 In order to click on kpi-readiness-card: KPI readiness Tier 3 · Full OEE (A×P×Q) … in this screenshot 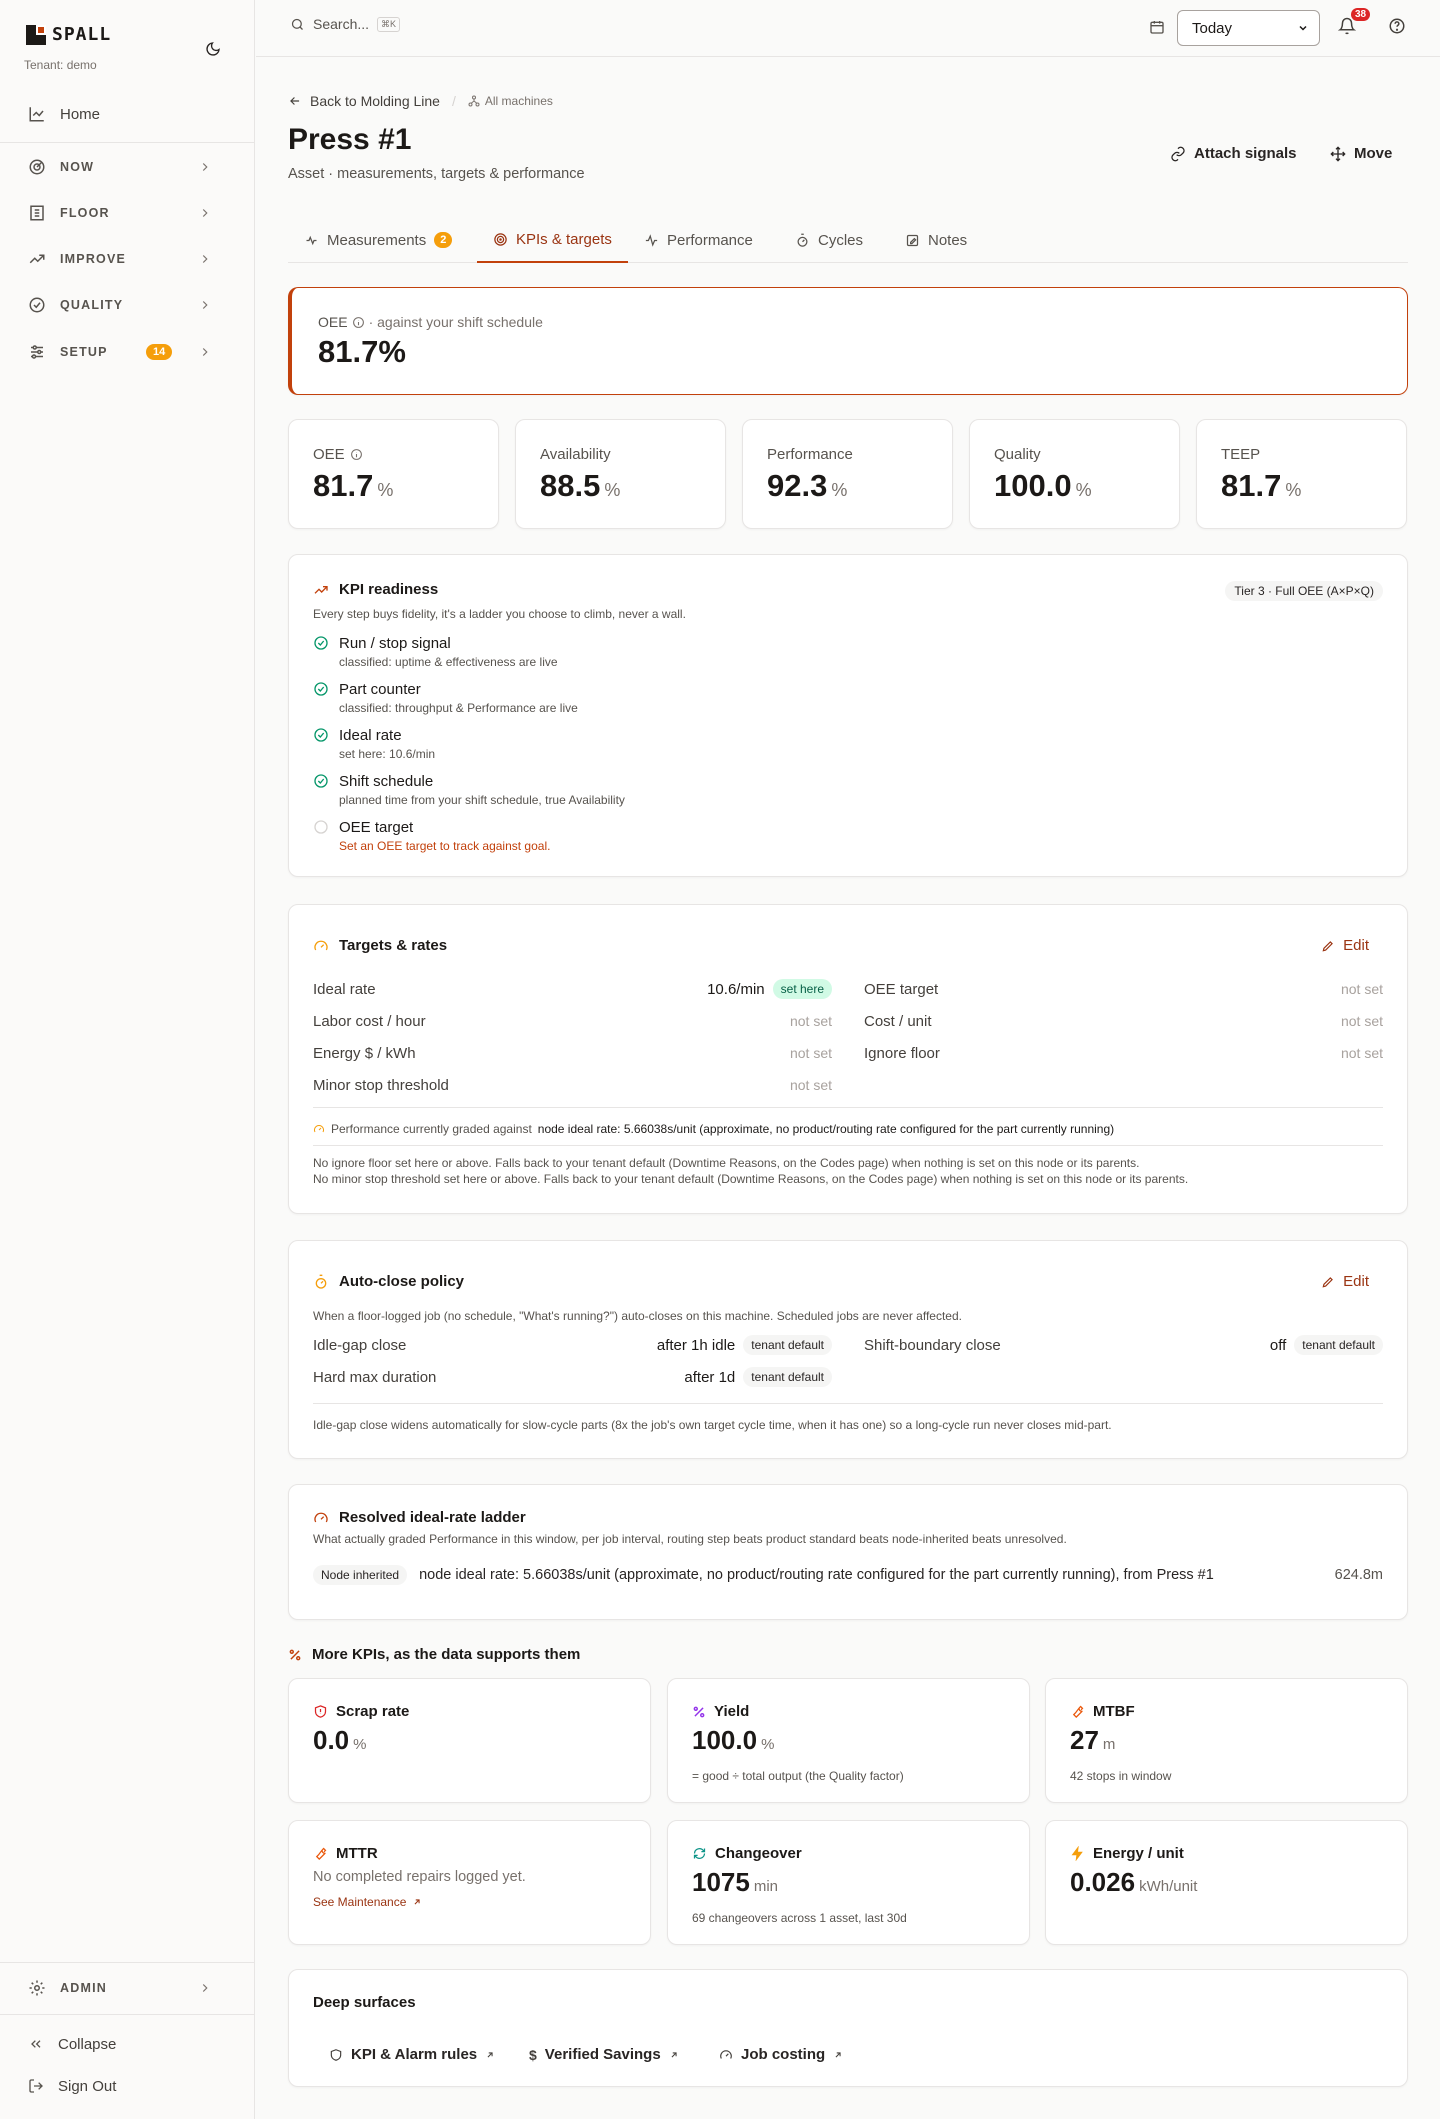, I will do `click(848, 715)`.